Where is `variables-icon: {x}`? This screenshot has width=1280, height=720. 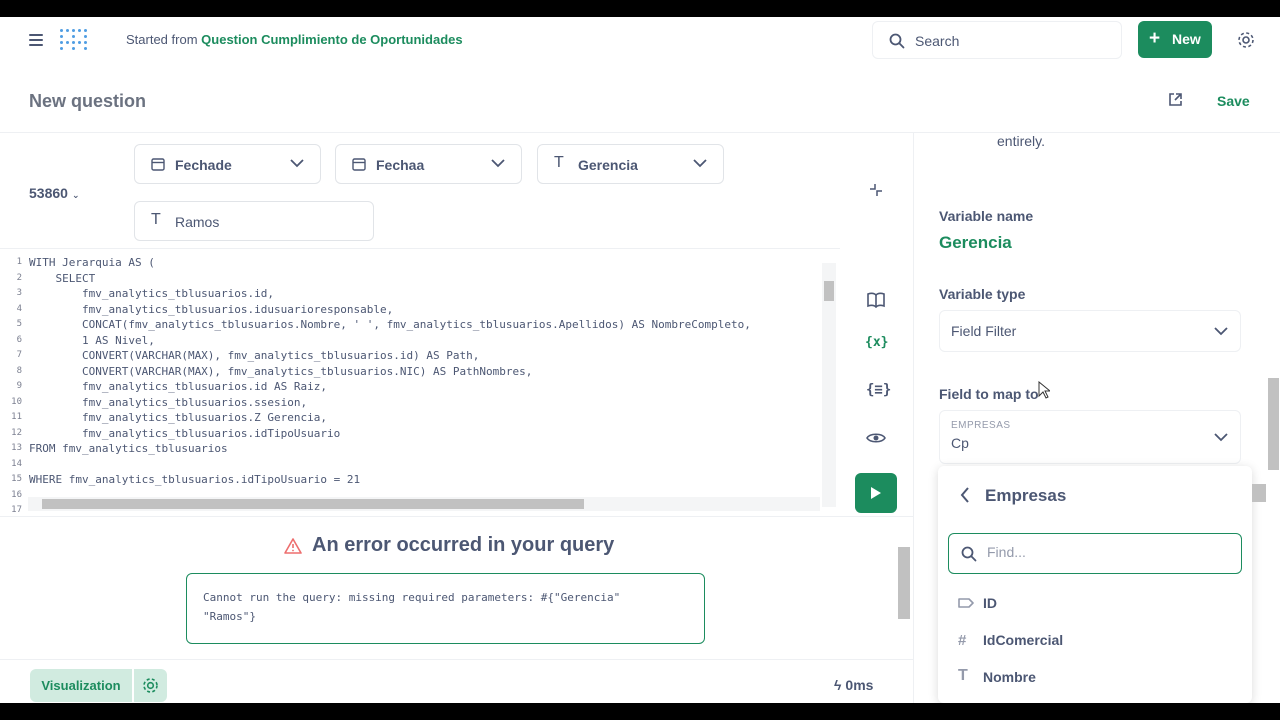 variables-icon: {x} is located at coordinates (876, 342).